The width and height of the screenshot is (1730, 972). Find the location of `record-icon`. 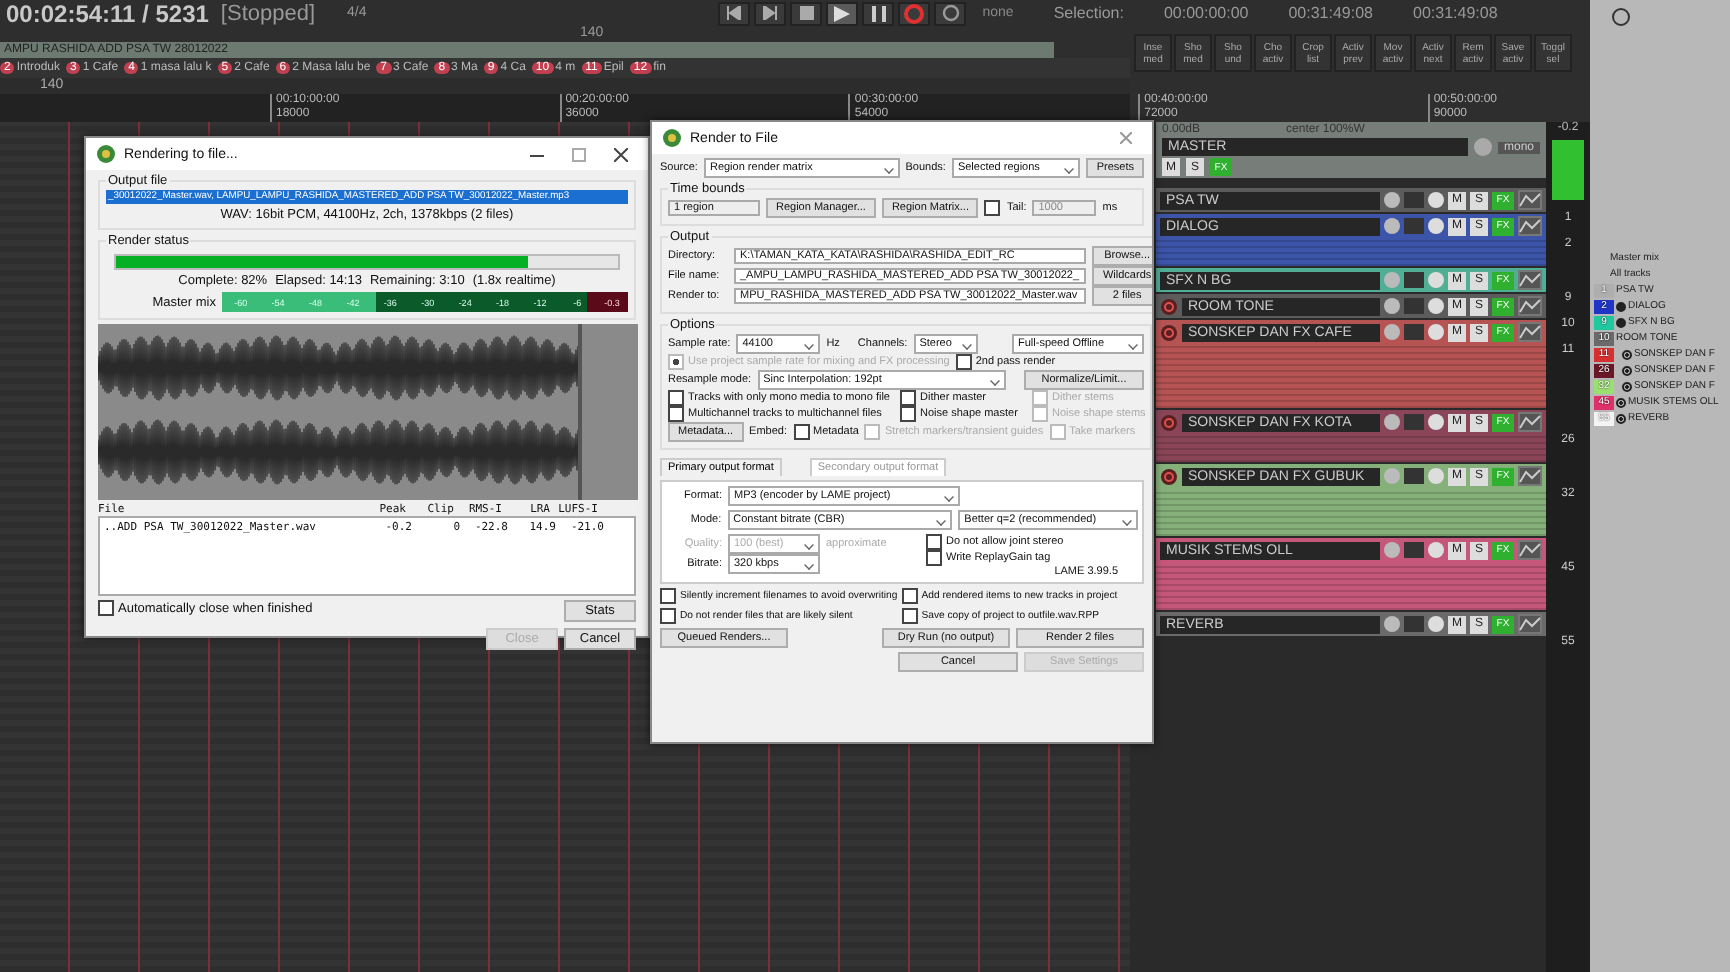

record-icon is located at coordinates (914, 13).